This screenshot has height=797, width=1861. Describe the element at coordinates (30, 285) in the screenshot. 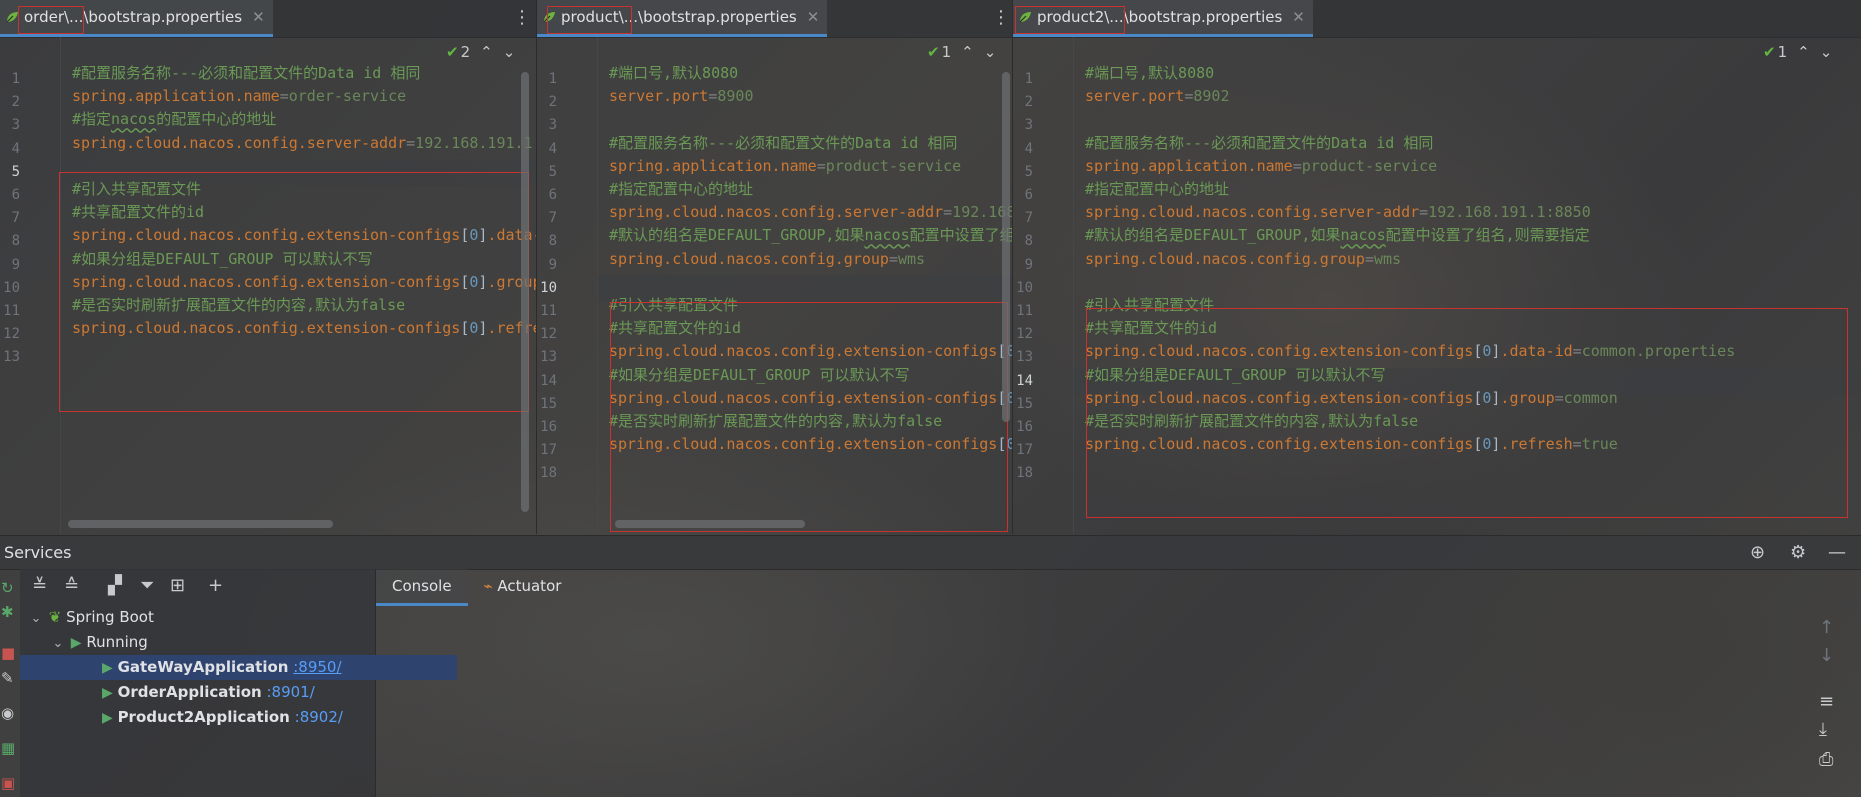

I see `line-gutter: 1 2 3 4 5 6 7 8 9 10 11 12 13` at that location.